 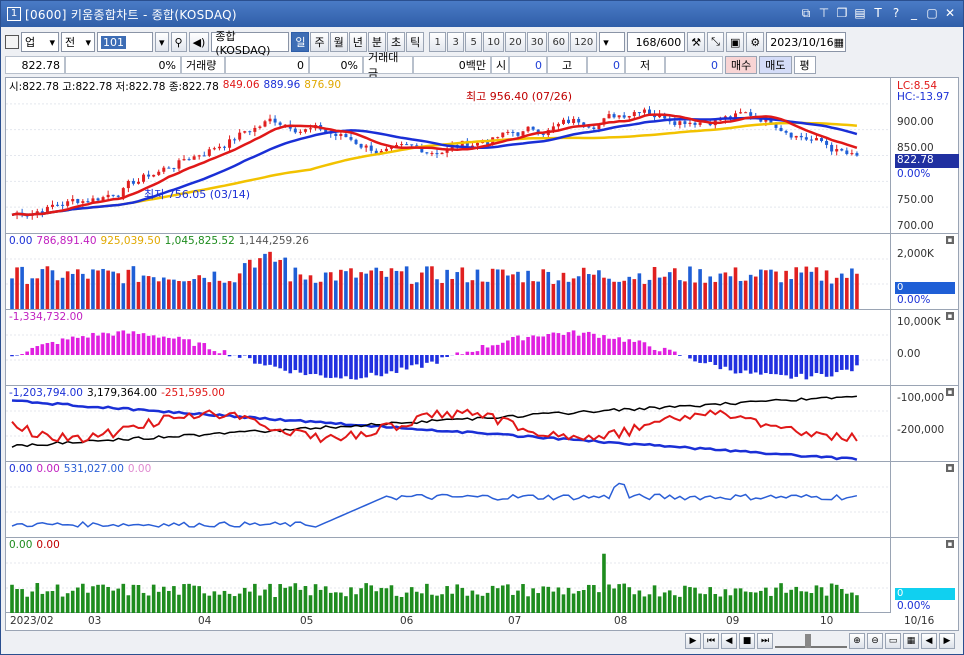 What do you see at coordinates (12, 42) in the screenshot?
I see `chart-menu-icon` at bounding box center [12, 42].